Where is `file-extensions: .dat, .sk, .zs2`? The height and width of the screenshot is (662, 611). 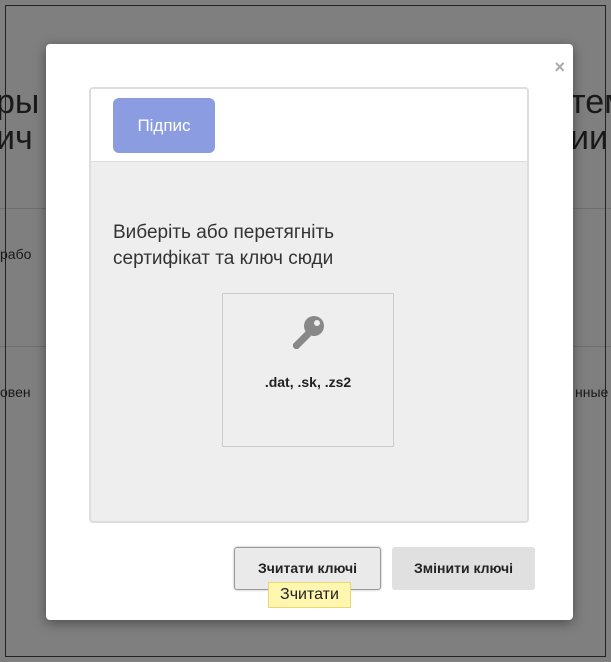
file-extensions: .dat, .sk, .zs2 is located at coordinates (308, 382).